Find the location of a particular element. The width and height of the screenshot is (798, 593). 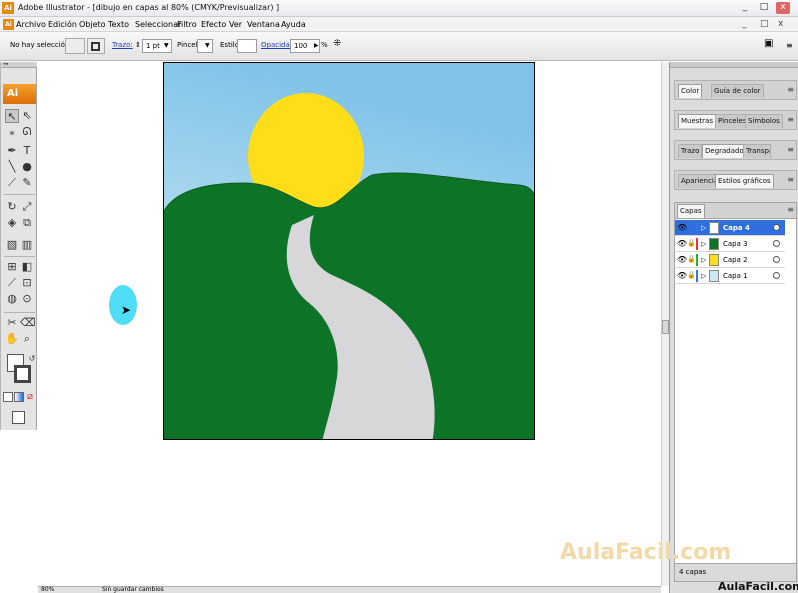

menu-archivo: Archivo is located at coordinates (31, 24).